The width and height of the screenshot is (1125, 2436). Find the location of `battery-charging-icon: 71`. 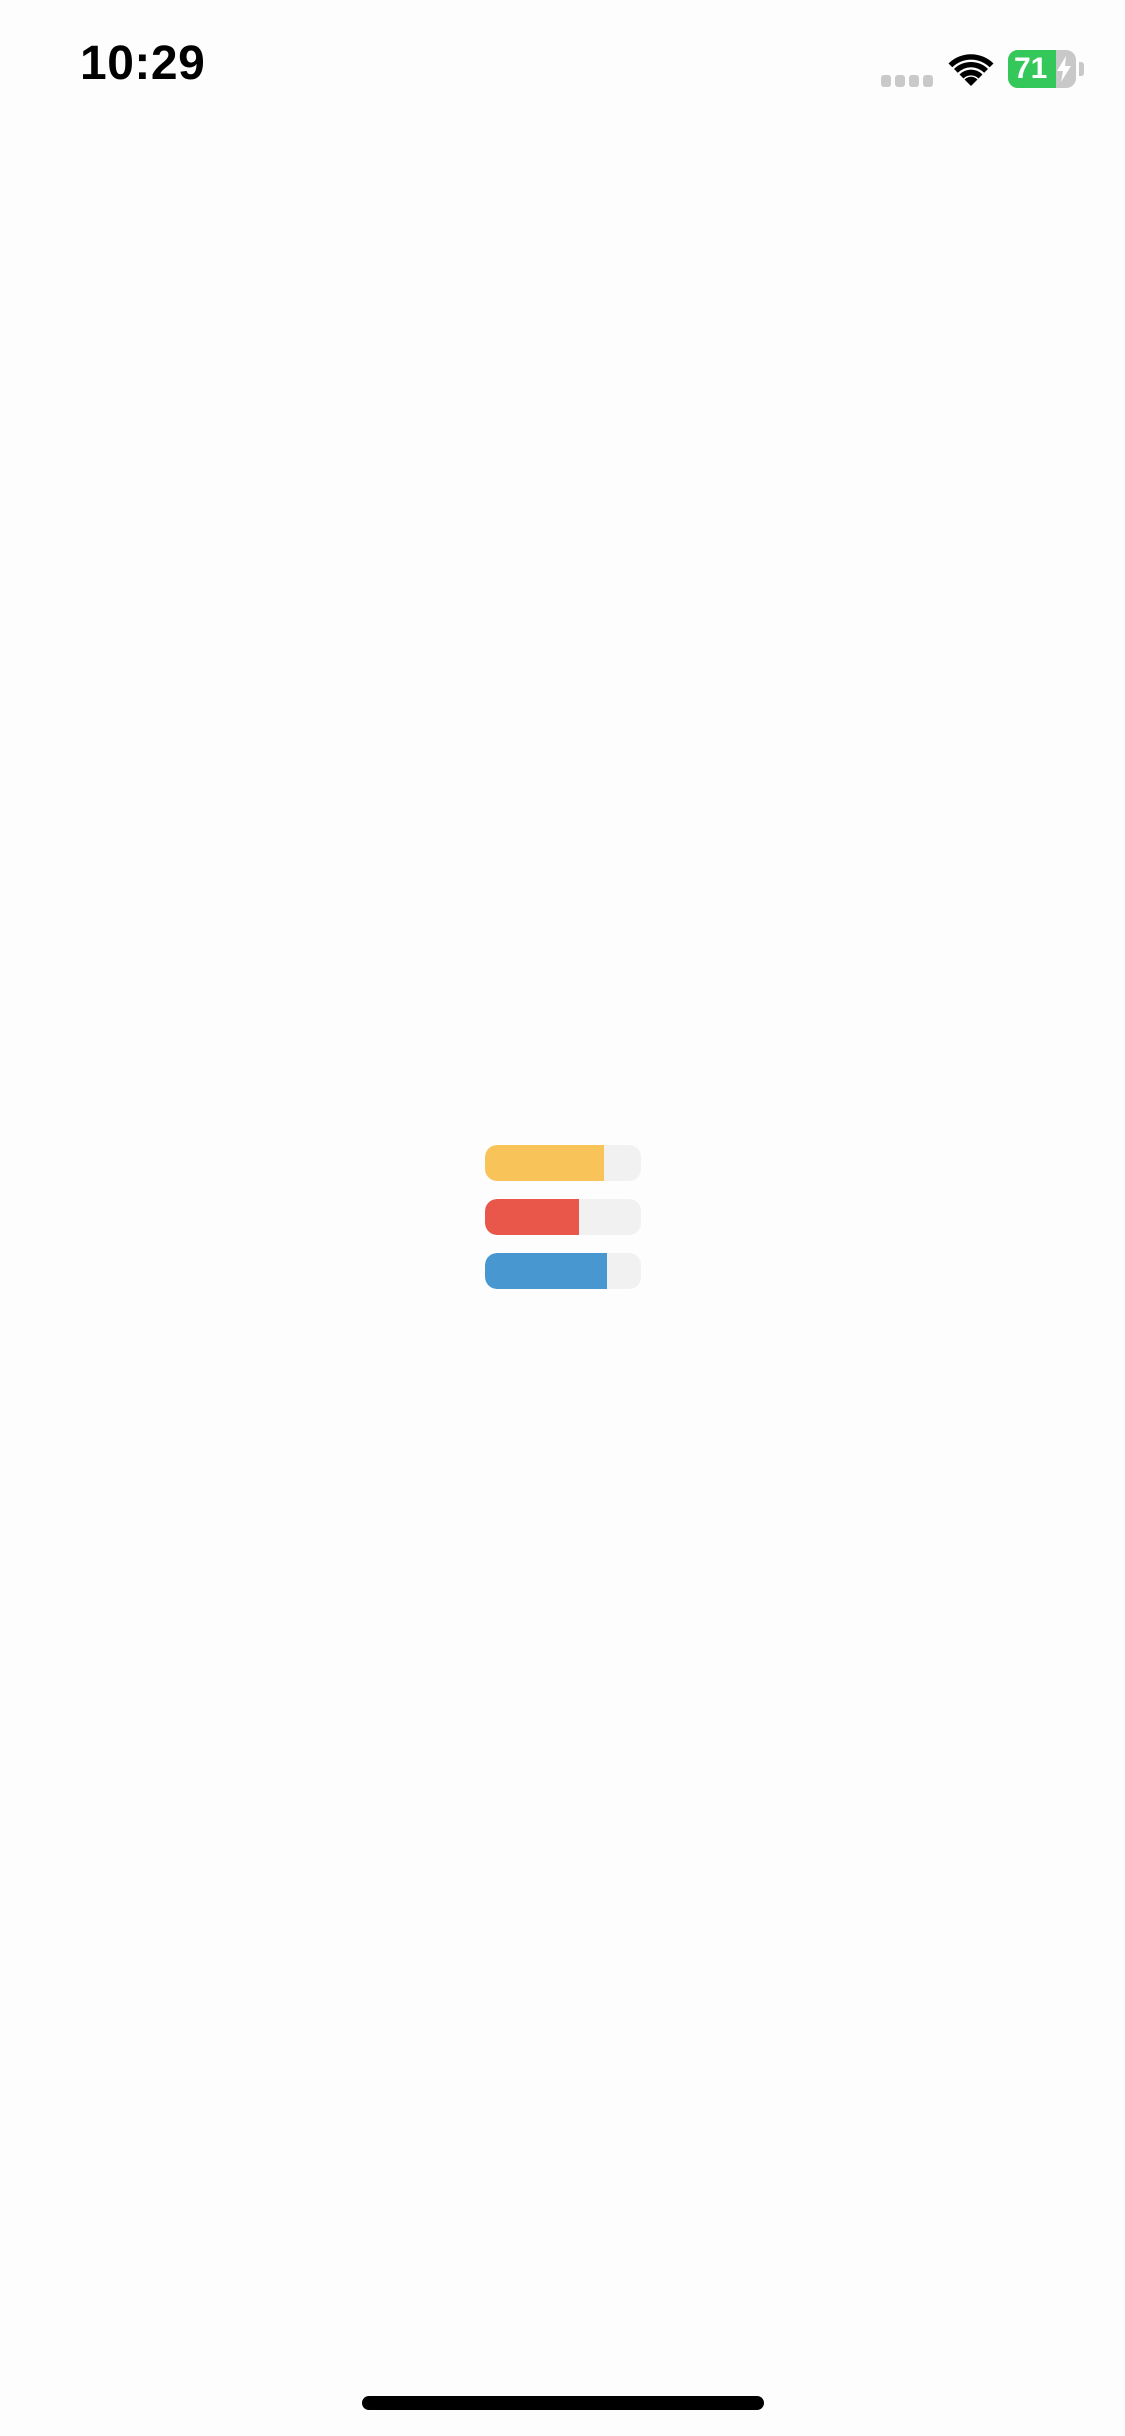

battery-charging-icon: 71 is located at coordinates (1042, 69).